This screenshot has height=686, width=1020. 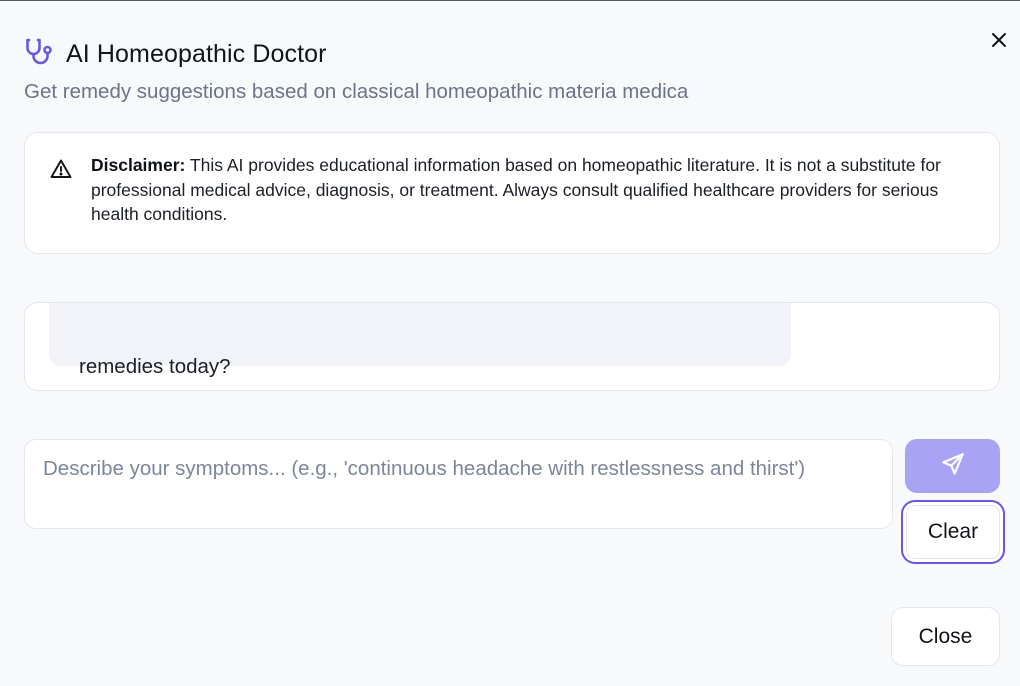 I want to click on symptoms-input, so click(x=458, y=484).